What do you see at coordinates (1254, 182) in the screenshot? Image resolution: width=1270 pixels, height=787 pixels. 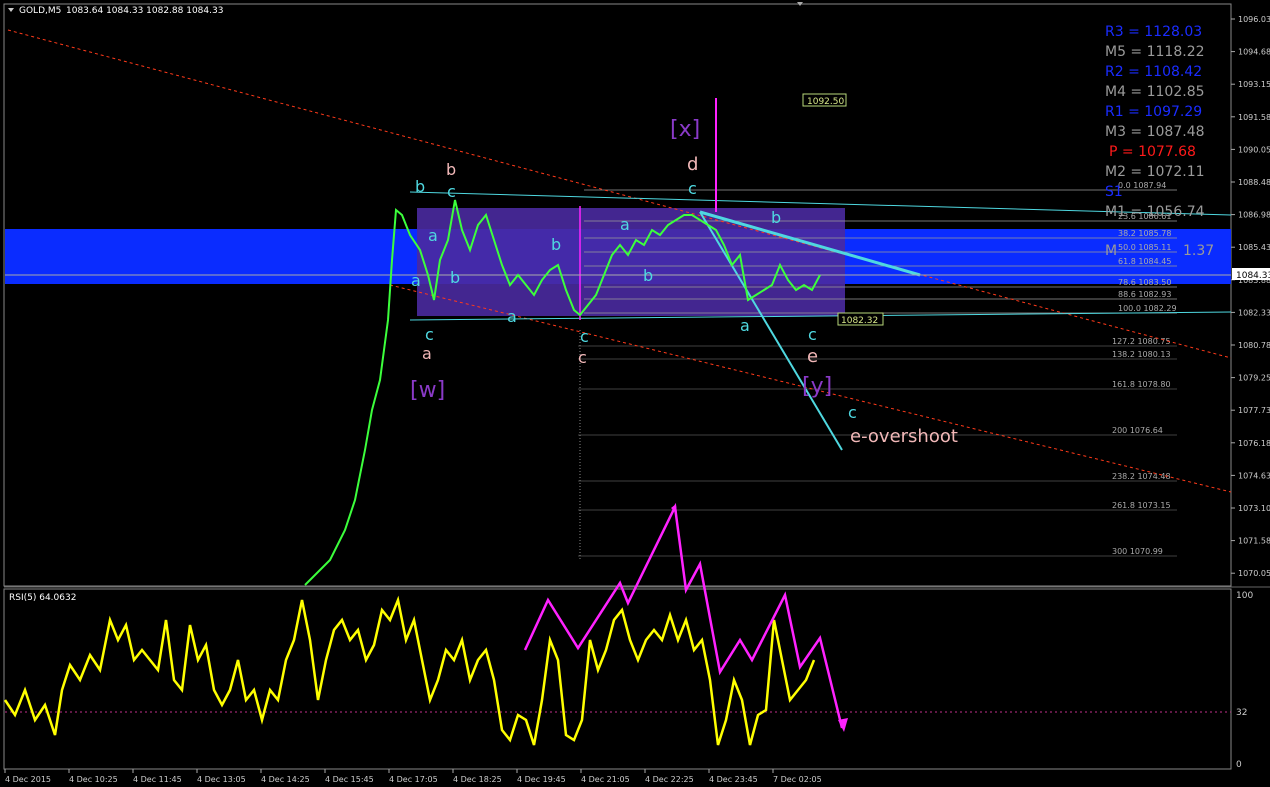 I see `price-tick-label: 1088.48` at bounding box center [1254, 182].